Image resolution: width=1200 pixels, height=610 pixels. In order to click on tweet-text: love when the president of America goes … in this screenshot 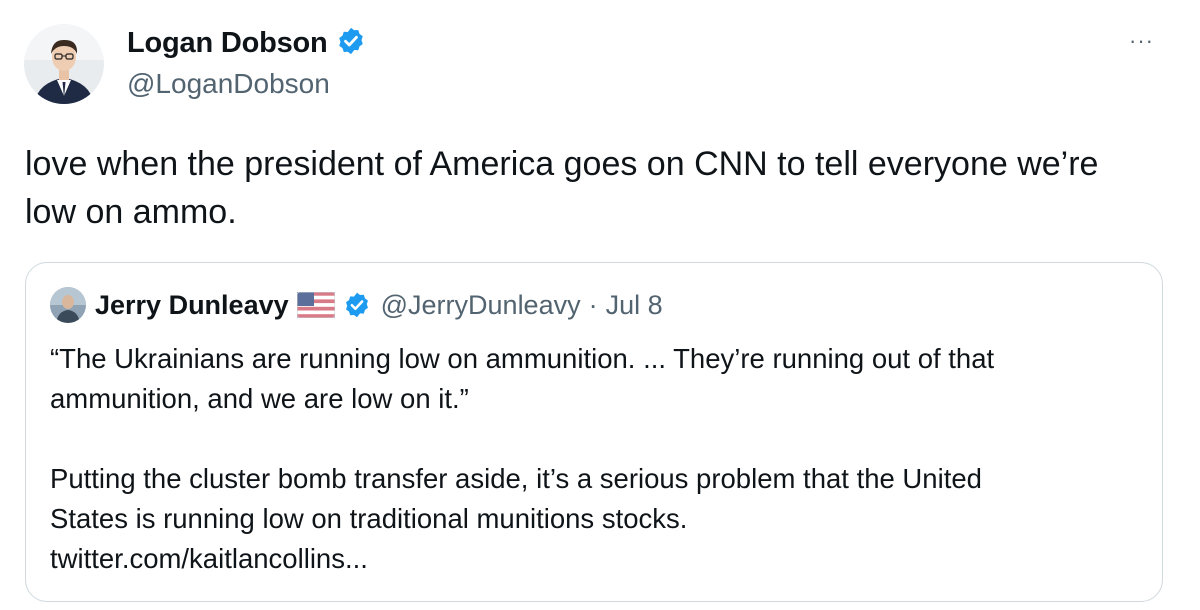, I will do `click(595, 188)`.